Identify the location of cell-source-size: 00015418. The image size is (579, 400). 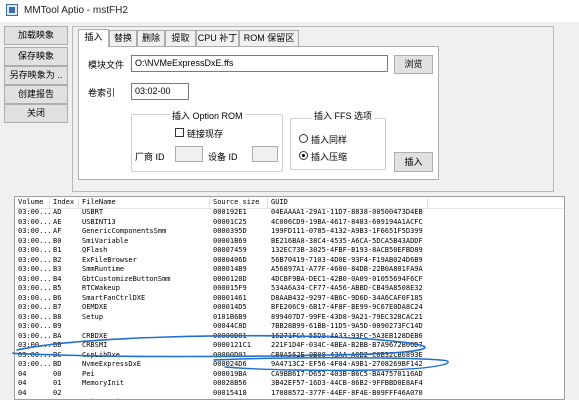
(230, 392).